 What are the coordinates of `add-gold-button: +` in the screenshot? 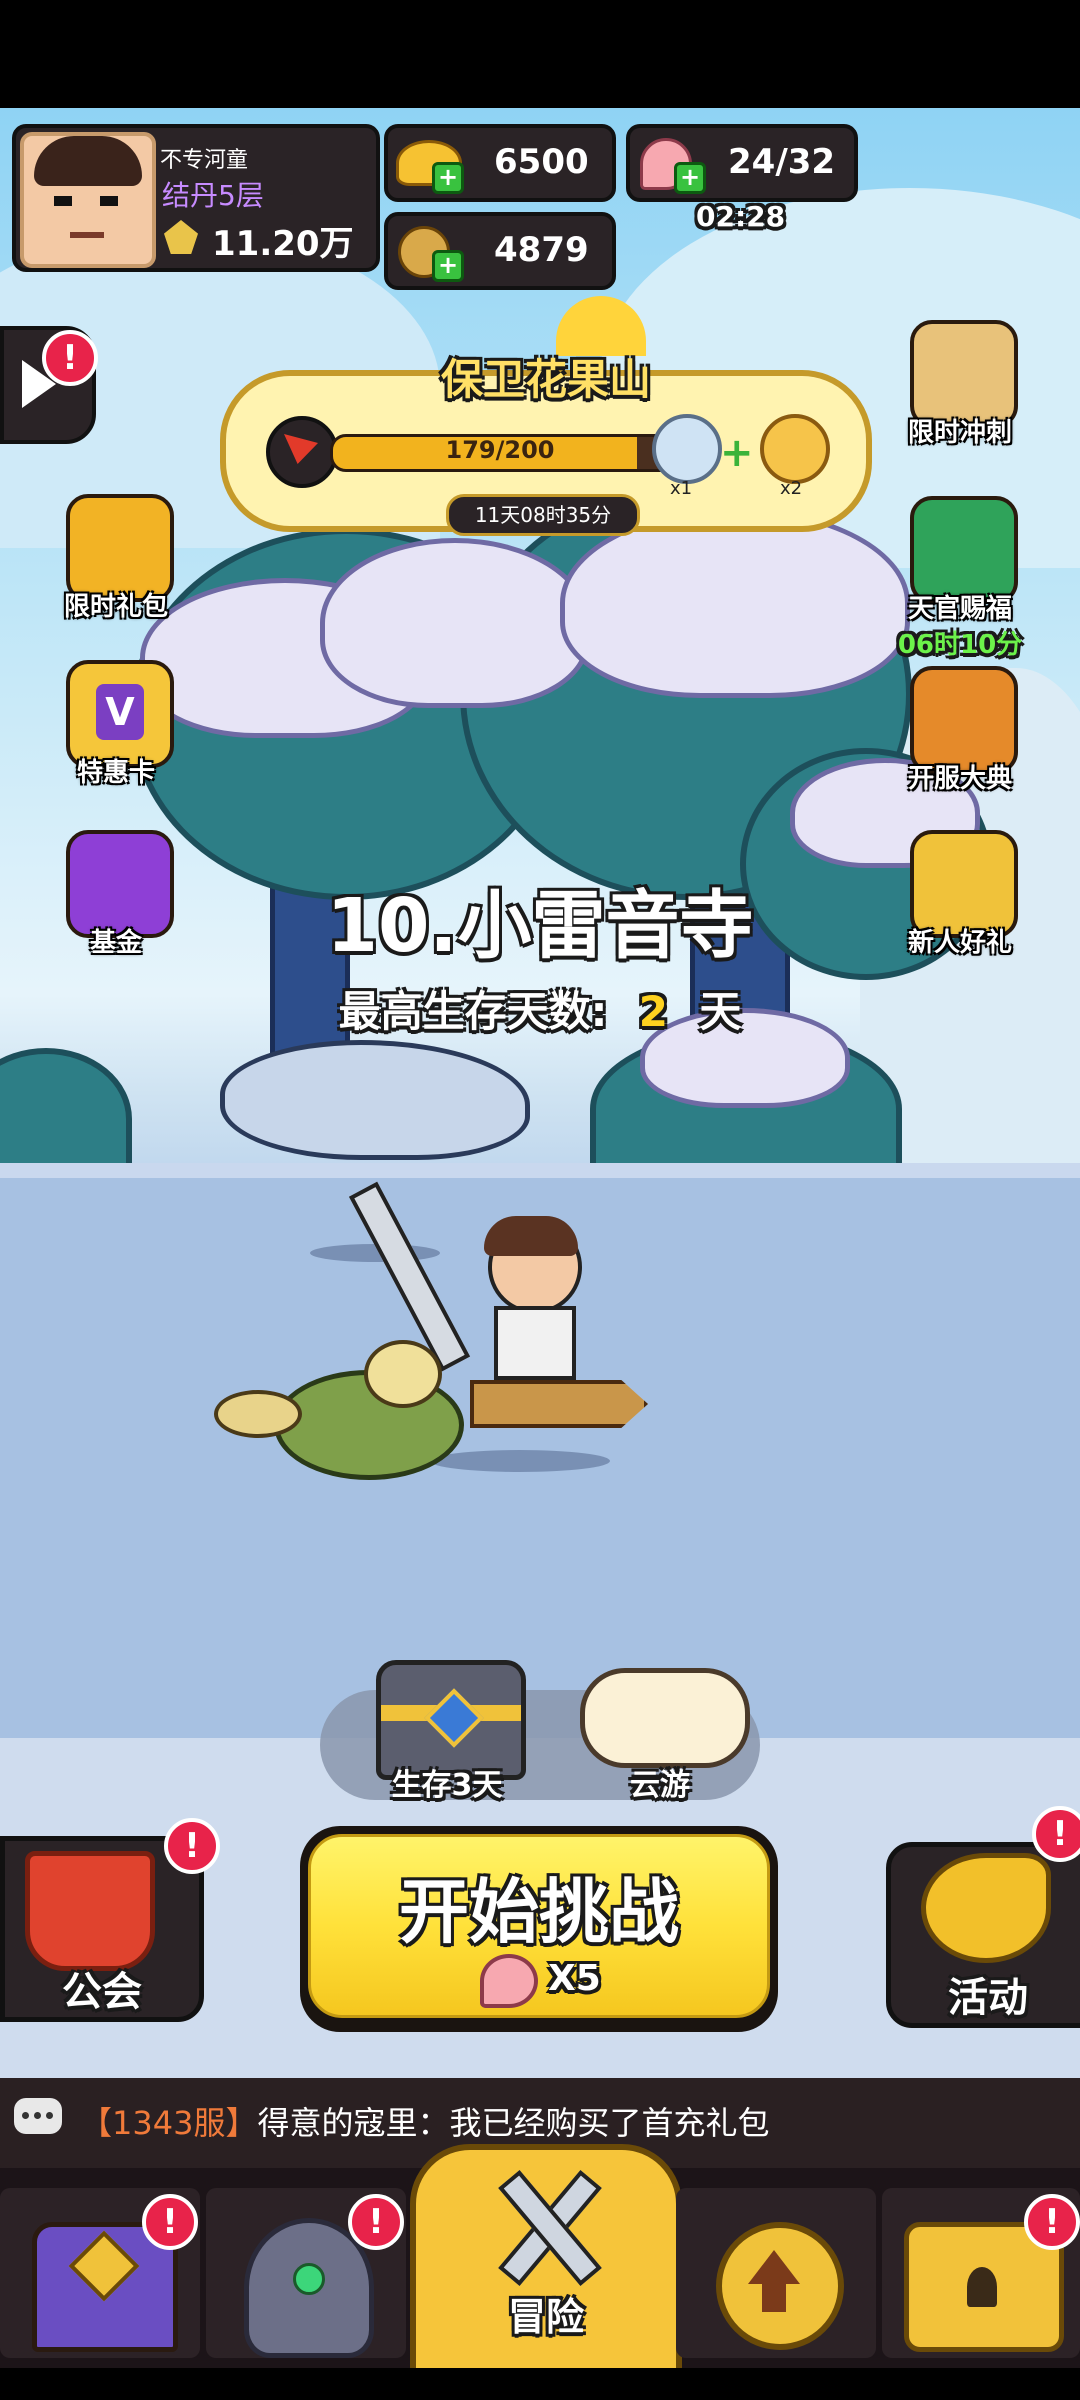 It's located at (448, 178).